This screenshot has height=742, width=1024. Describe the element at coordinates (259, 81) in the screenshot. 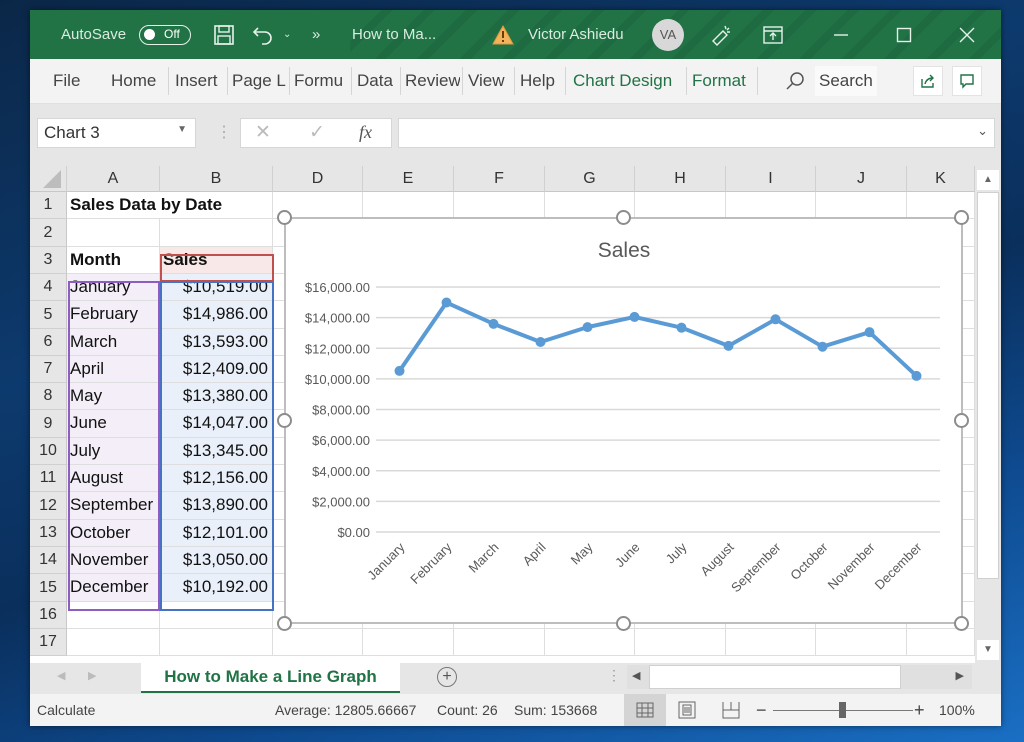

I see `tab-page-layout: Page L` at that location.